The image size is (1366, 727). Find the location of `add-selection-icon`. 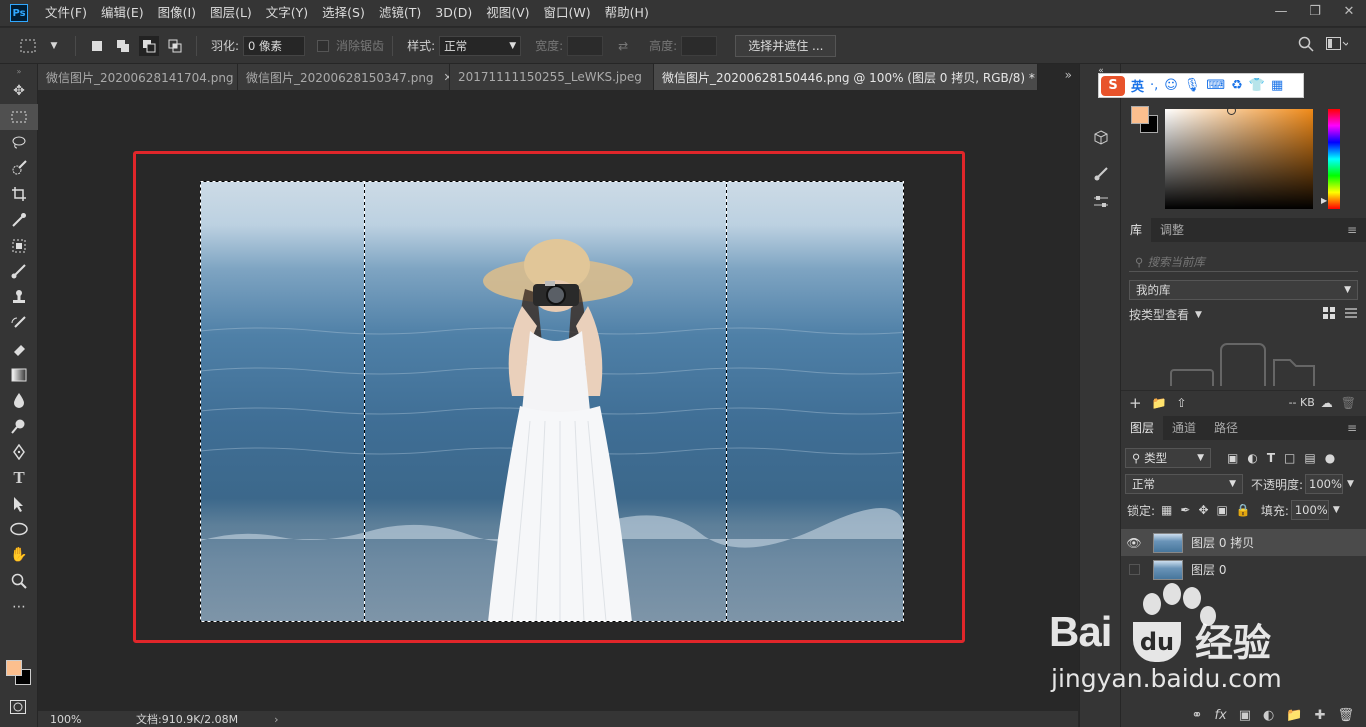

add-selection-icon is located at coordinates (123, 46).